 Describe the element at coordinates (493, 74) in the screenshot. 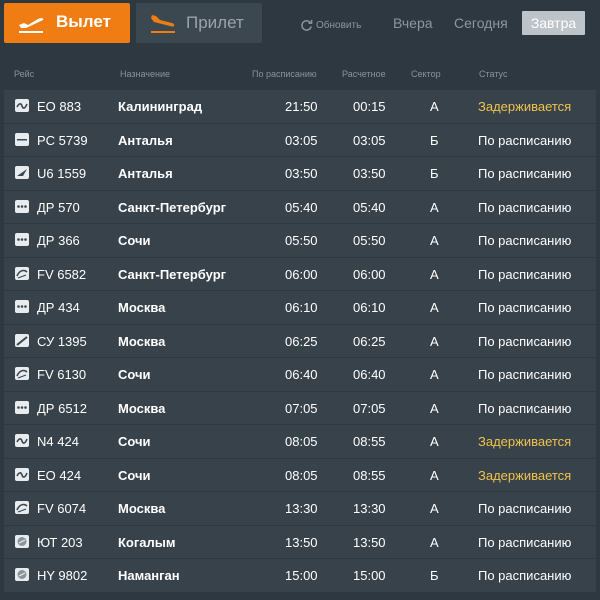

I see `column-status: Статус` at that location.